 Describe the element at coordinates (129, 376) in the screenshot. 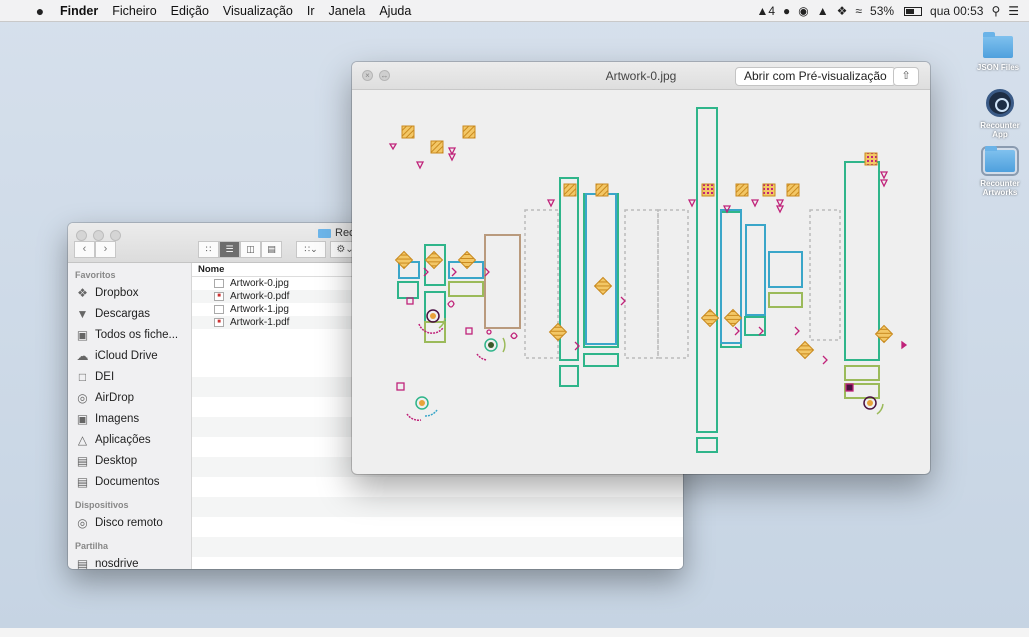

I see `sidebar-item-dei: □ DEI` at that location.